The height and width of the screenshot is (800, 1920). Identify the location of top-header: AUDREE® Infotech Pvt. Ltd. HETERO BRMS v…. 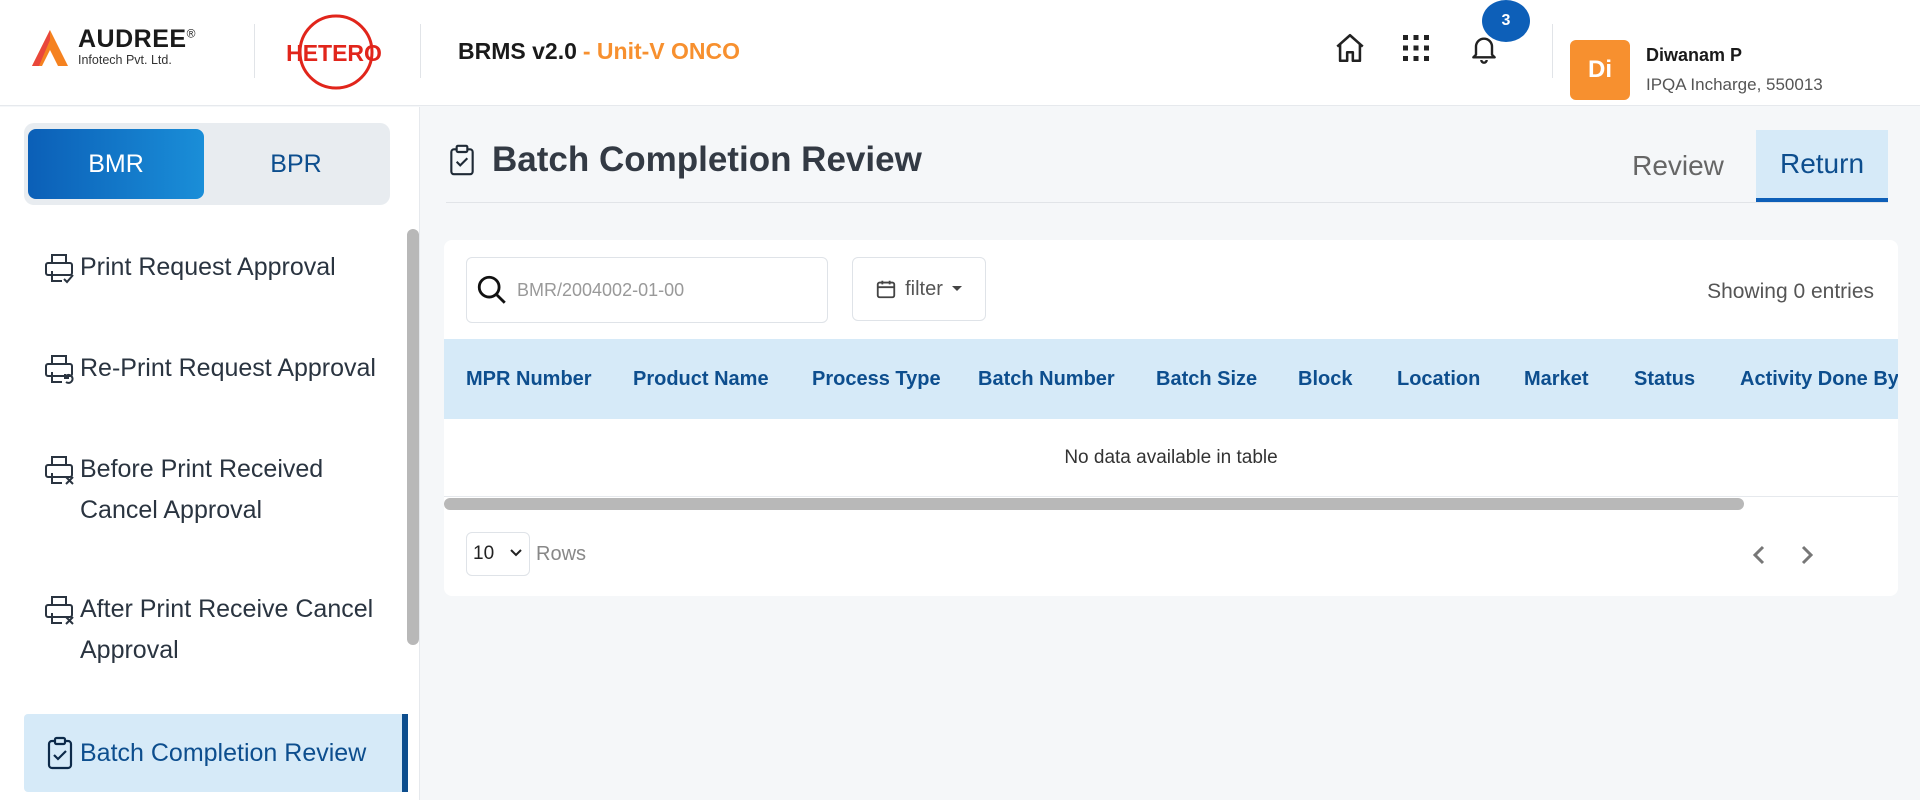
(960, 53).